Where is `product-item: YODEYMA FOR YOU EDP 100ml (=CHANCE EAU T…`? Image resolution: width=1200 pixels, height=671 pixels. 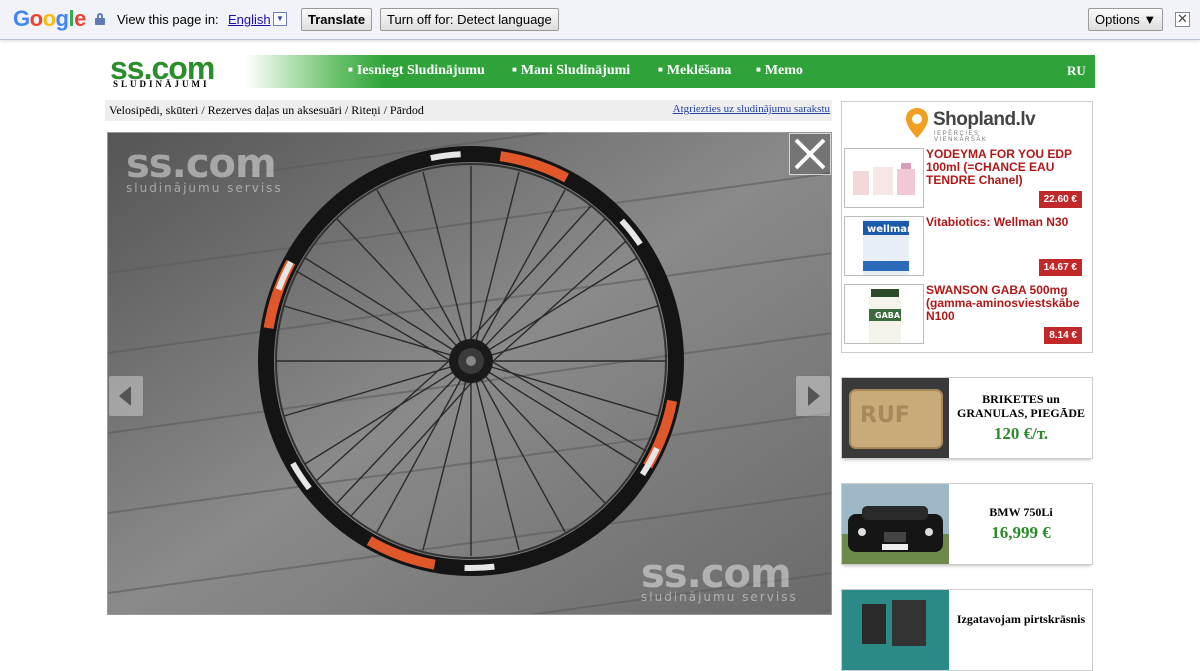
product-item: YODEYMA FOR YOU EDP 100ml (=CHANCE EAU T… is located at coordinates (967, 180).